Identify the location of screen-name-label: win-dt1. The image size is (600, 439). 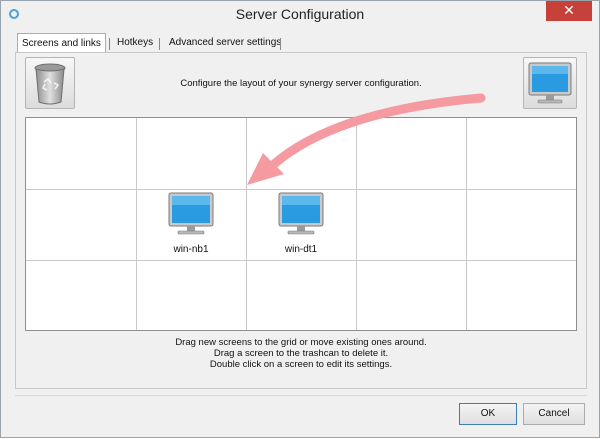
(301, 249).